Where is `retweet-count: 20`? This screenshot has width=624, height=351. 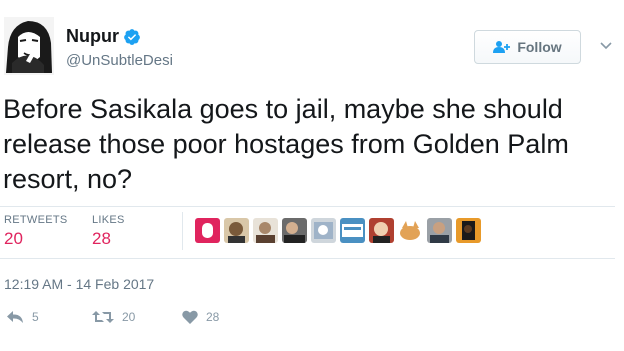
retweet-count: 20 is located at coordinates (129, 317).